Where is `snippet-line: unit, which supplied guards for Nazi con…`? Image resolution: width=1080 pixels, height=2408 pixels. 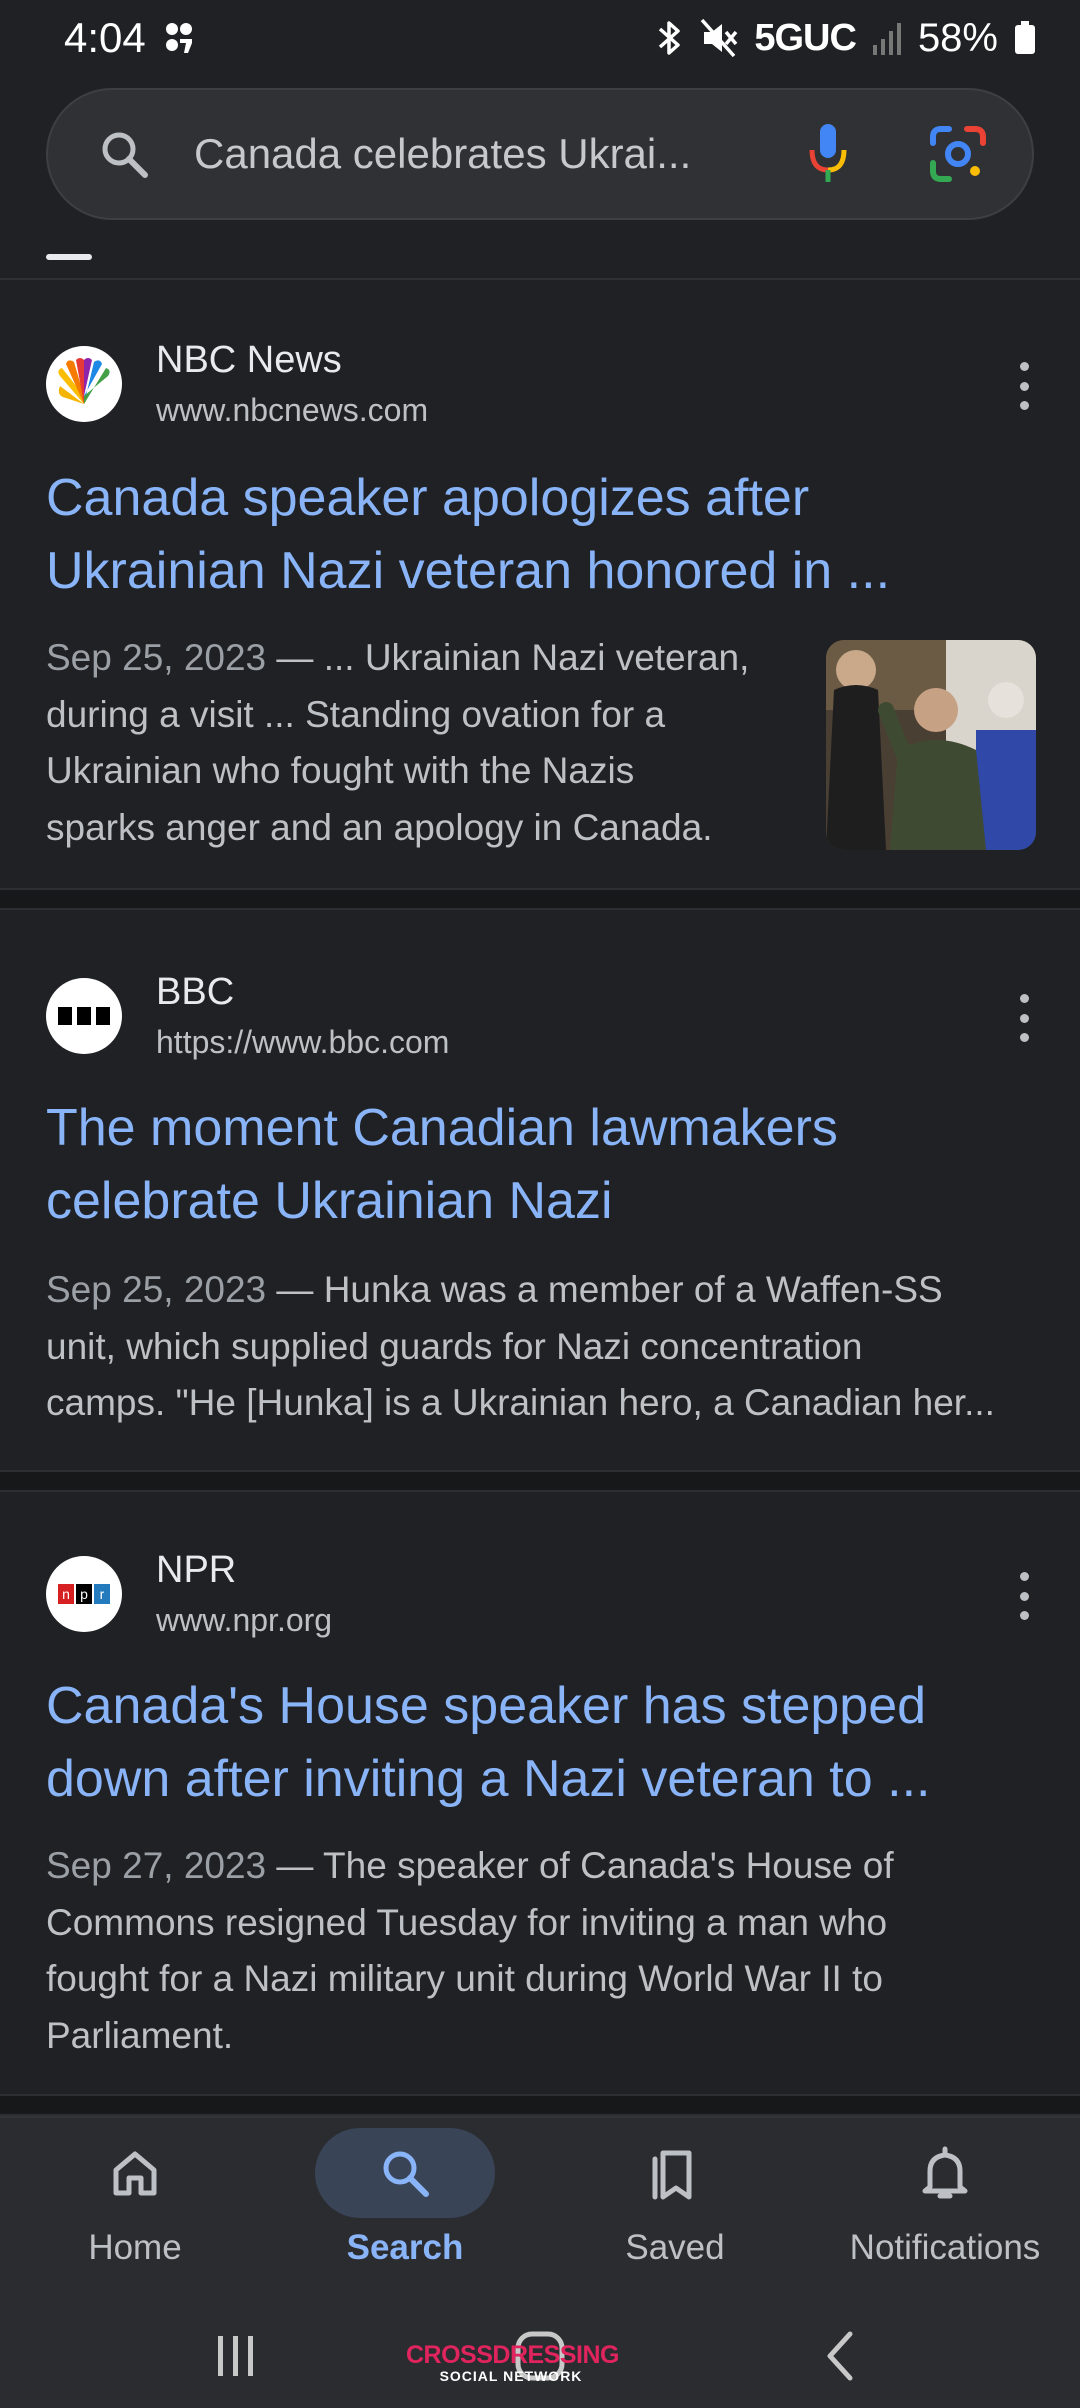
snippet-line: unit, which supplied guards for Nazi con… is located at coordinates (454, 1346).